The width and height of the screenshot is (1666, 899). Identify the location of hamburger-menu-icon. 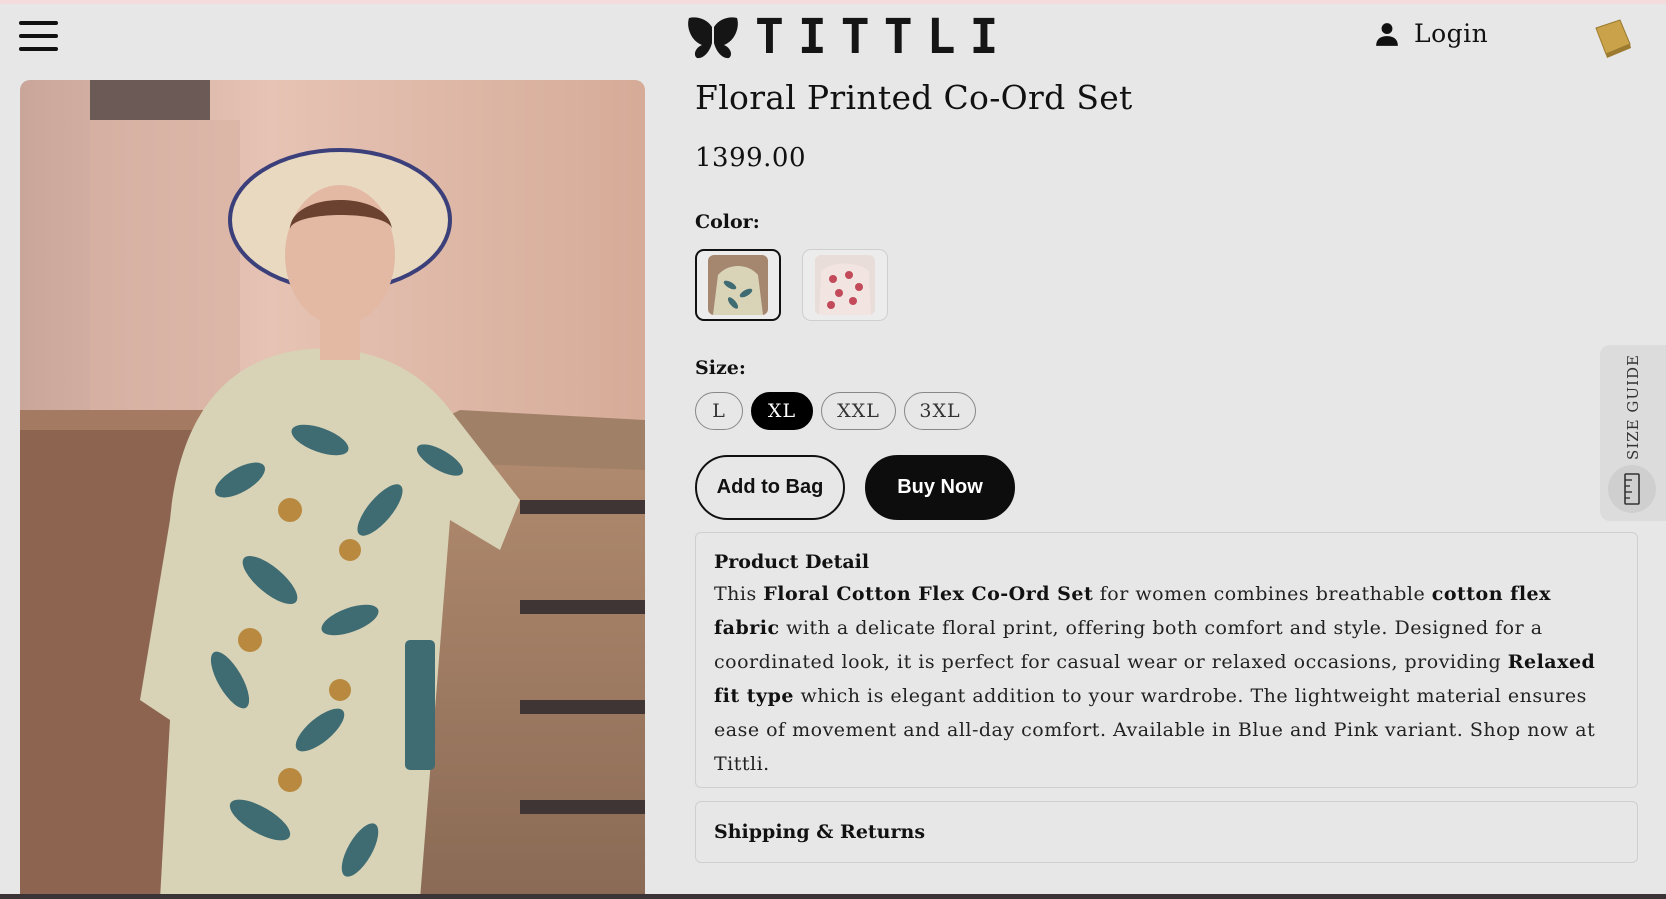
(38, 36).